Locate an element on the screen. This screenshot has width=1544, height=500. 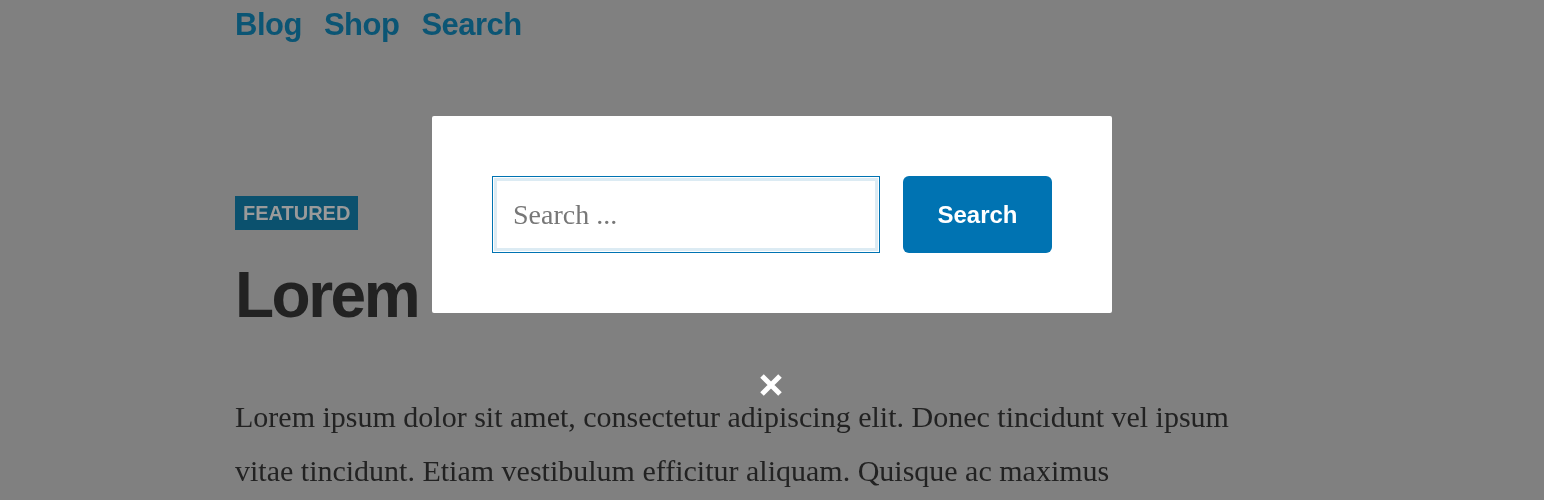
post-excerpt: Lorem ipsum dolor sit amet, consectetur adipiscing elit. Donec tincidunt vel ipsum vitae tincidunt. Etiam vestibulum efficitur aliquam. Quisque ac maximus is located at coordinates (732, 444).